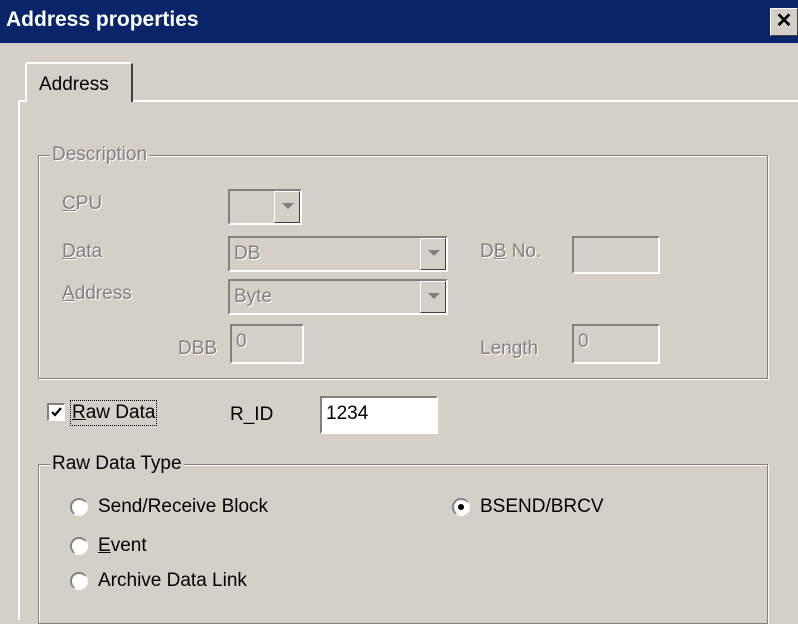 The image size is (798, 624). What do you see at coordinates (82, 251) in the screenshot?
I see `data-label: Data` at bounding box center [82, 251].